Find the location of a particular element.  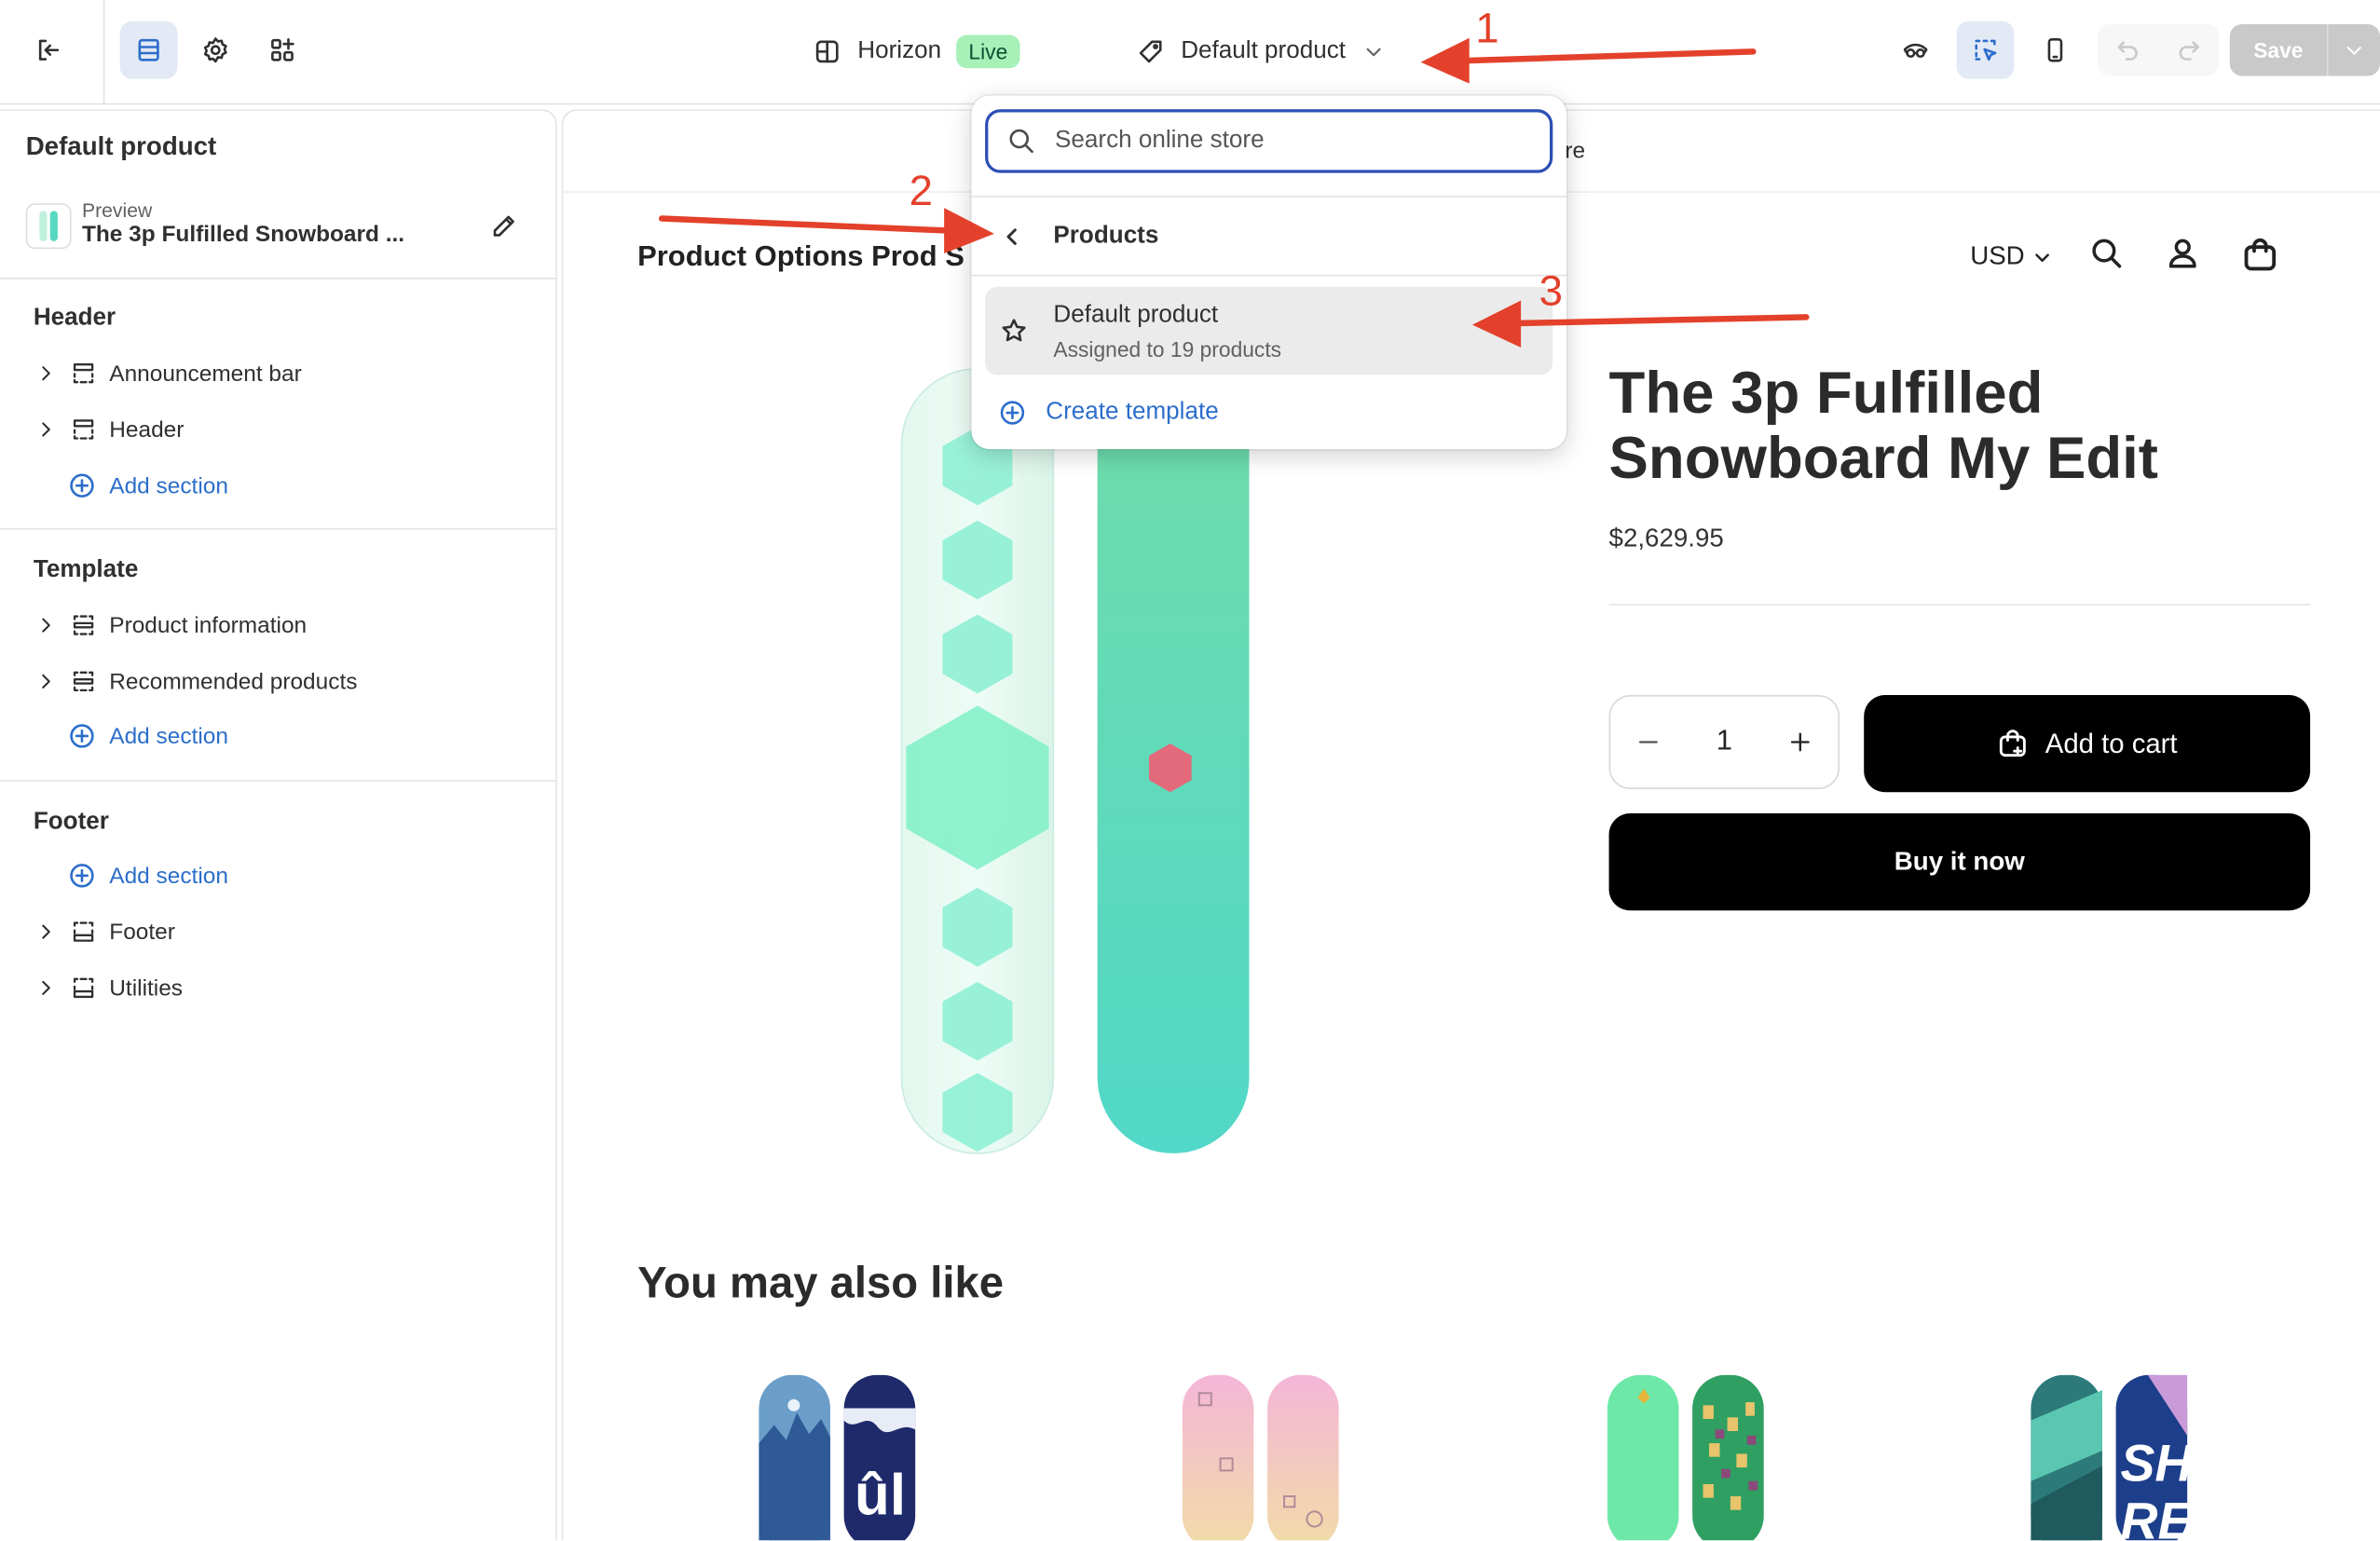

annotation-number-1: 1 is located at coordinates (1487, 28).